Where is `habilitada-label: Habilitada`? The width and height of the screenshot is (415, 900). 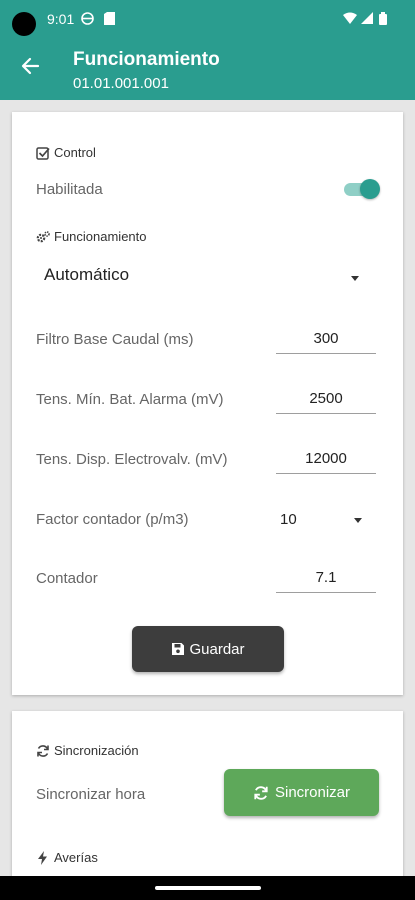 habilitada-label: Habilitada is located at coordinates (69, 189).